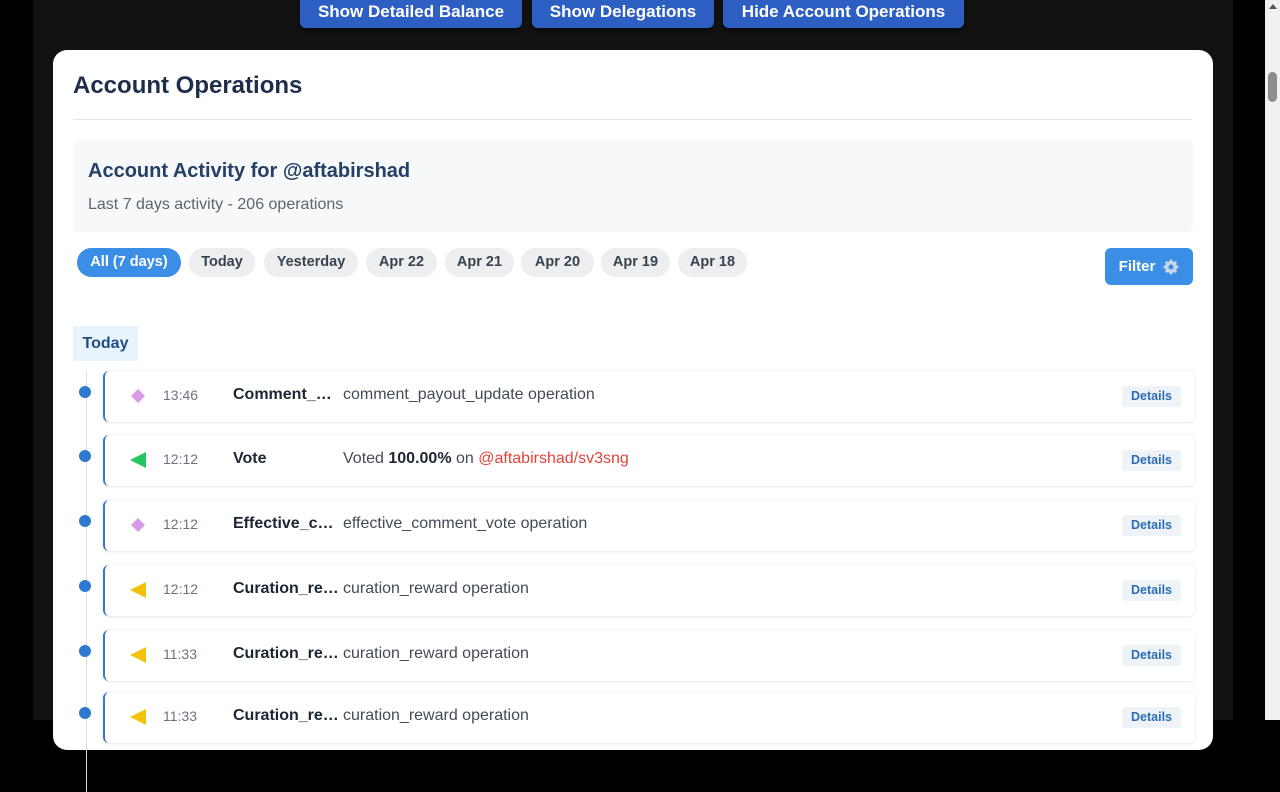  Describe the element at coordinates (635, 262) in the screenshot. I see `tab-apr-19: Apr 19` at that location.